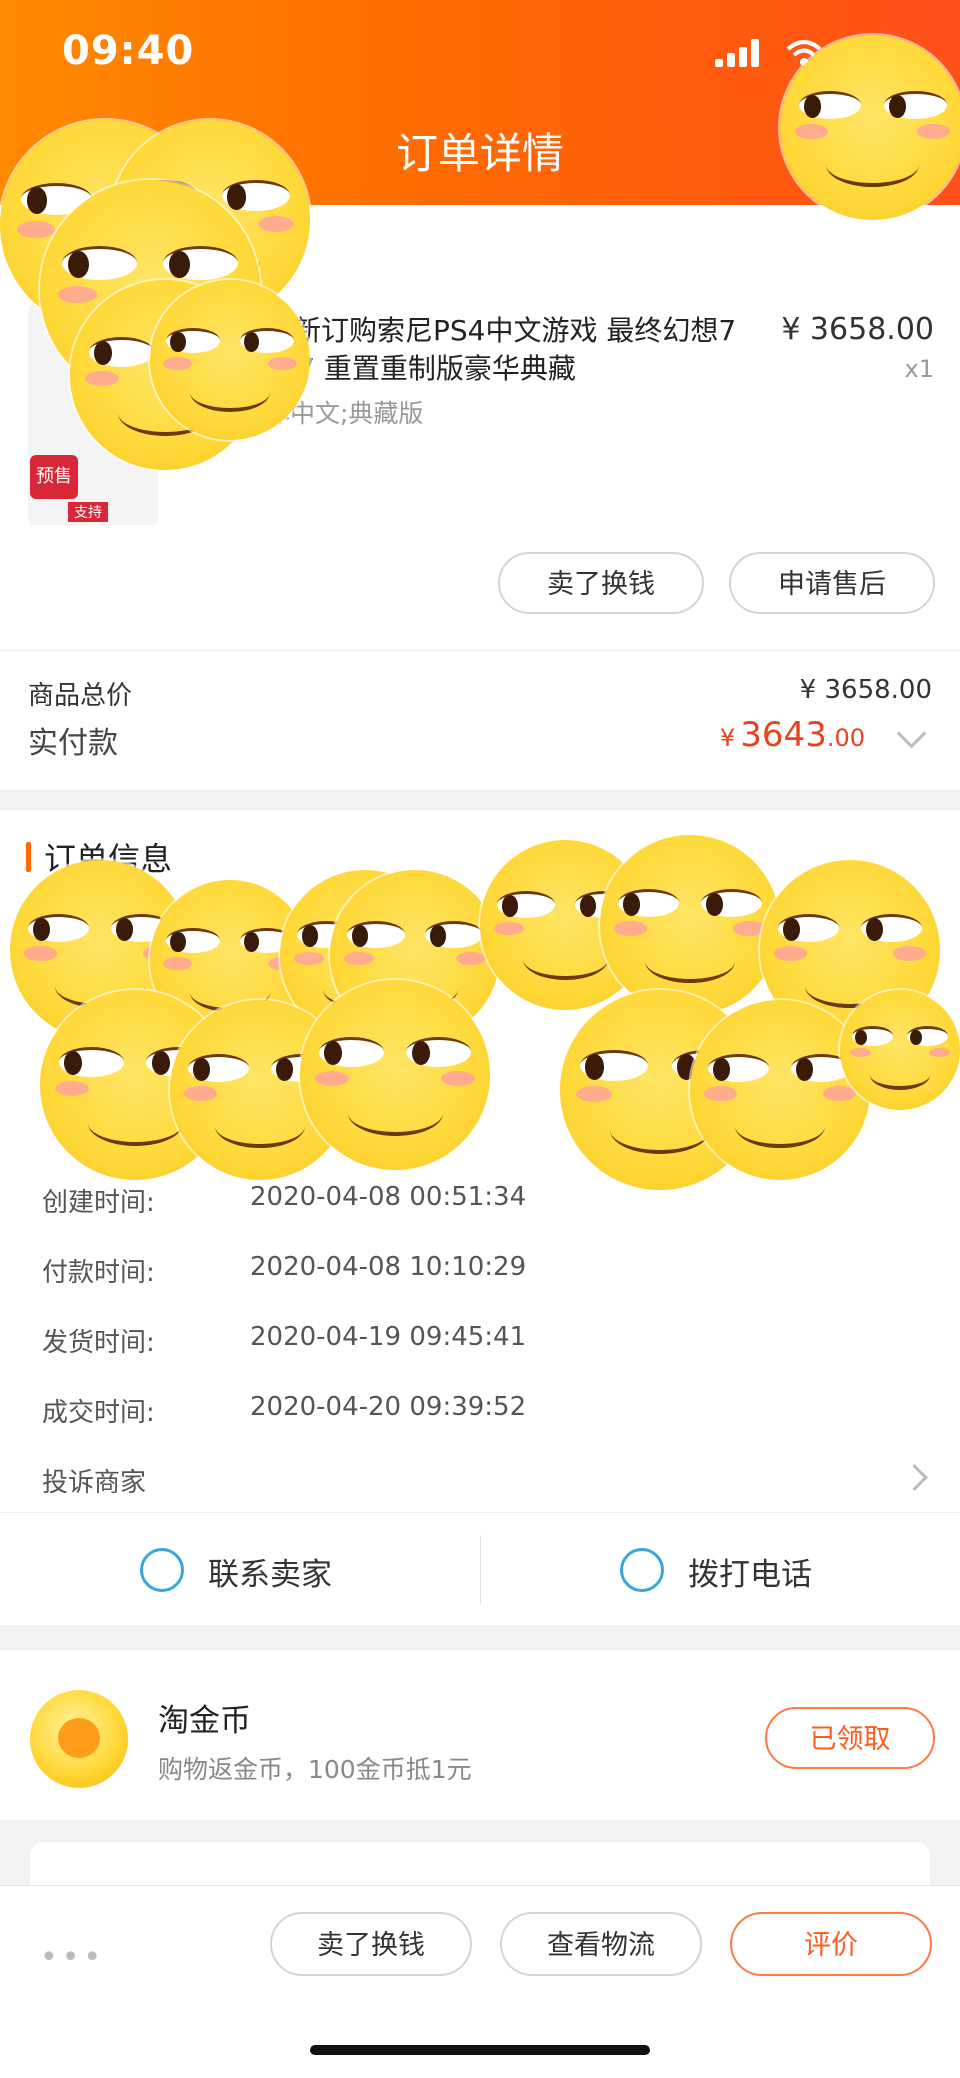 The height and width of the screenshot is (2078, 960). What do you see at coordinates (919, 369) in the screenshot?
I see `product-qty: x1` at bounding box center [919, 369].